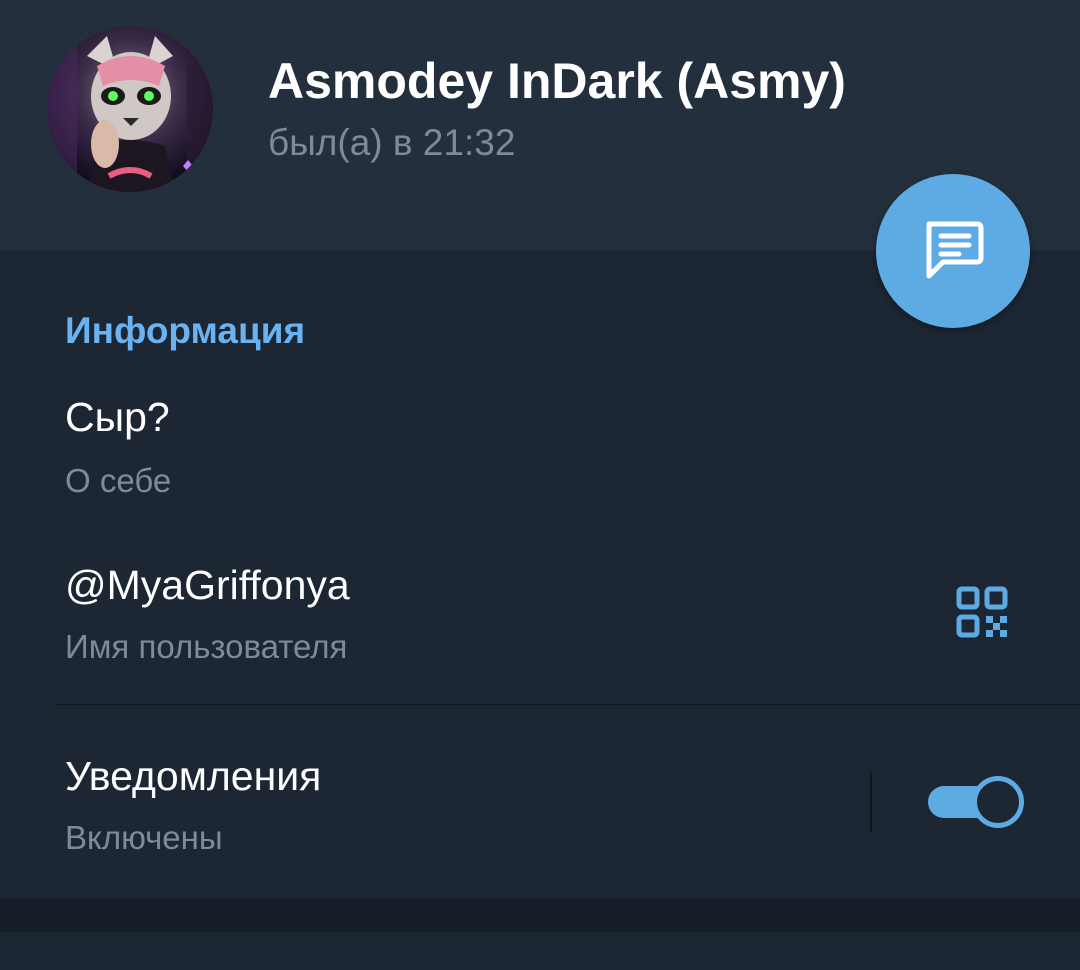 This screenshot has width=1080, height=970. What do you see at coordinates (144, 837) in the screenshot?
I see `notifications-status: Включены` at bounding box center [144, 837].